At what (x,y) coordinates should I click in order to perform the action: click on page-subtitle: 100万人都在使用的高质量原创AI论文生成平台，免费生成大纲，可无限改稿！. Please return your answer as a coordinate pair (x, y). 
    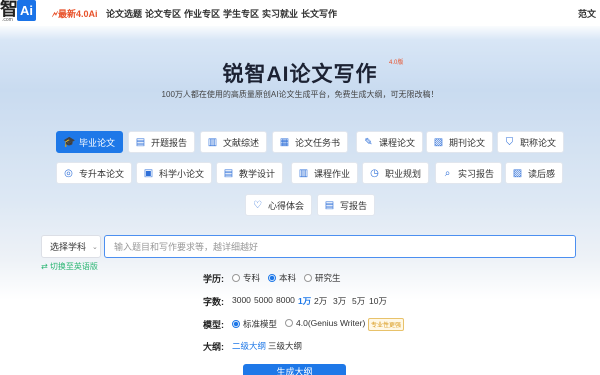
    Looking at the image, I should click on (300, 94).